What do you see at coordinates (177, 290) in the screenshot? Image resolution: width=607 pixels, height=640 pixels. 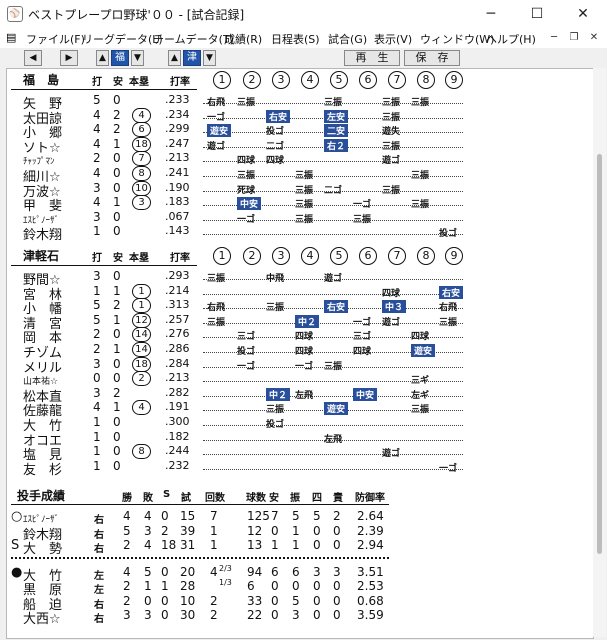 I see `player-avg: .214` at bounding box center [177, 290].